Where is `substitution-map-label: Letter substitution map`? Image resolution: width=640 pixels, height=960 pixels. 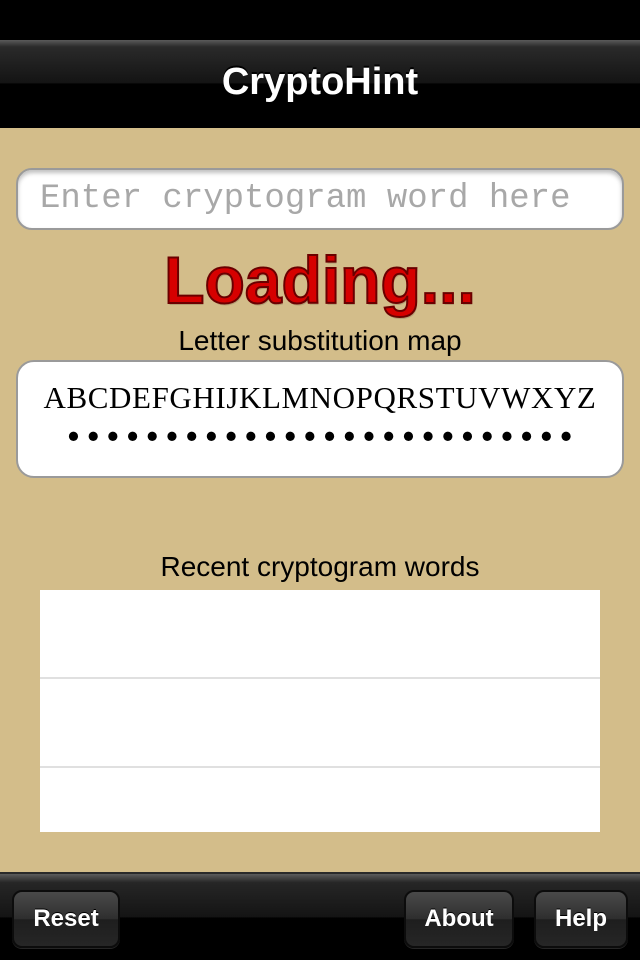 substitution-map-label: Letter substitution map is located at coordinates (320, 340).